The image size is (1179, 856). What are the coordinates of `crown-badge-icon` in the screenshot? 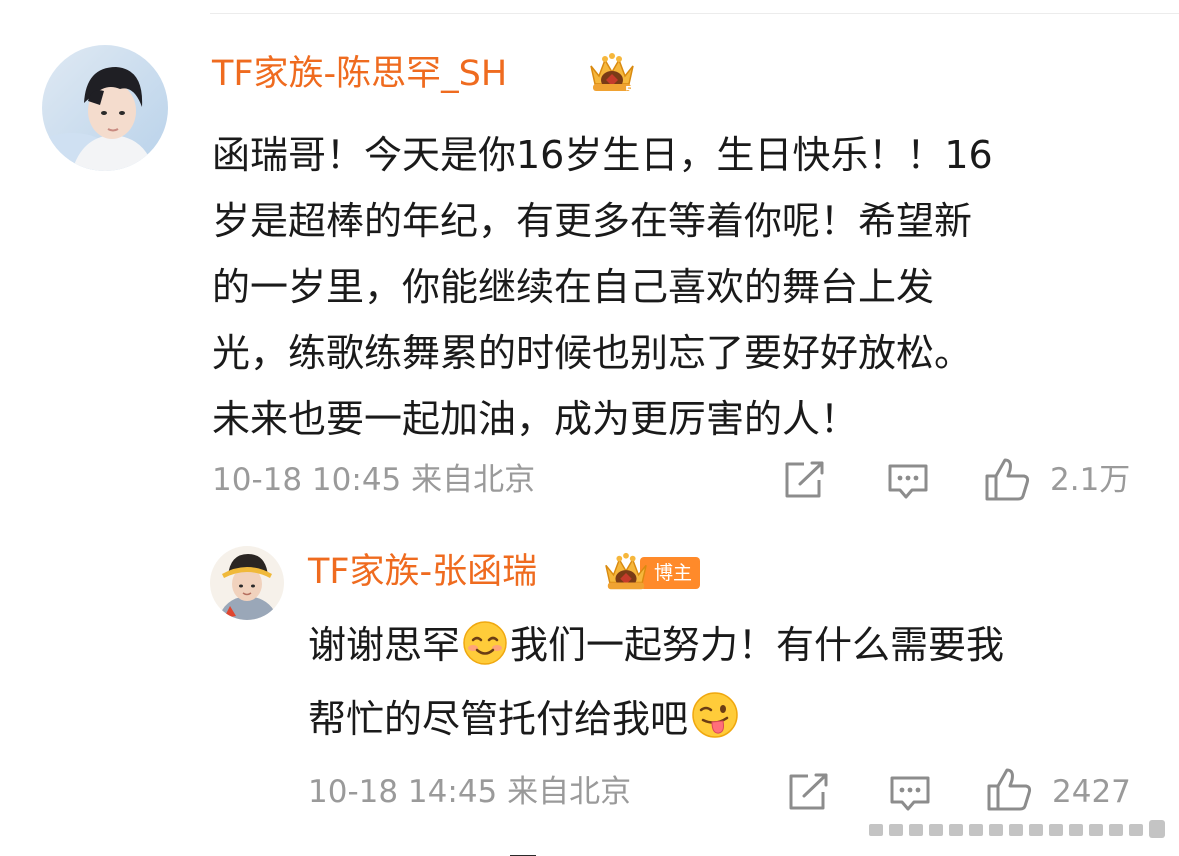 It's located at (626, 574).